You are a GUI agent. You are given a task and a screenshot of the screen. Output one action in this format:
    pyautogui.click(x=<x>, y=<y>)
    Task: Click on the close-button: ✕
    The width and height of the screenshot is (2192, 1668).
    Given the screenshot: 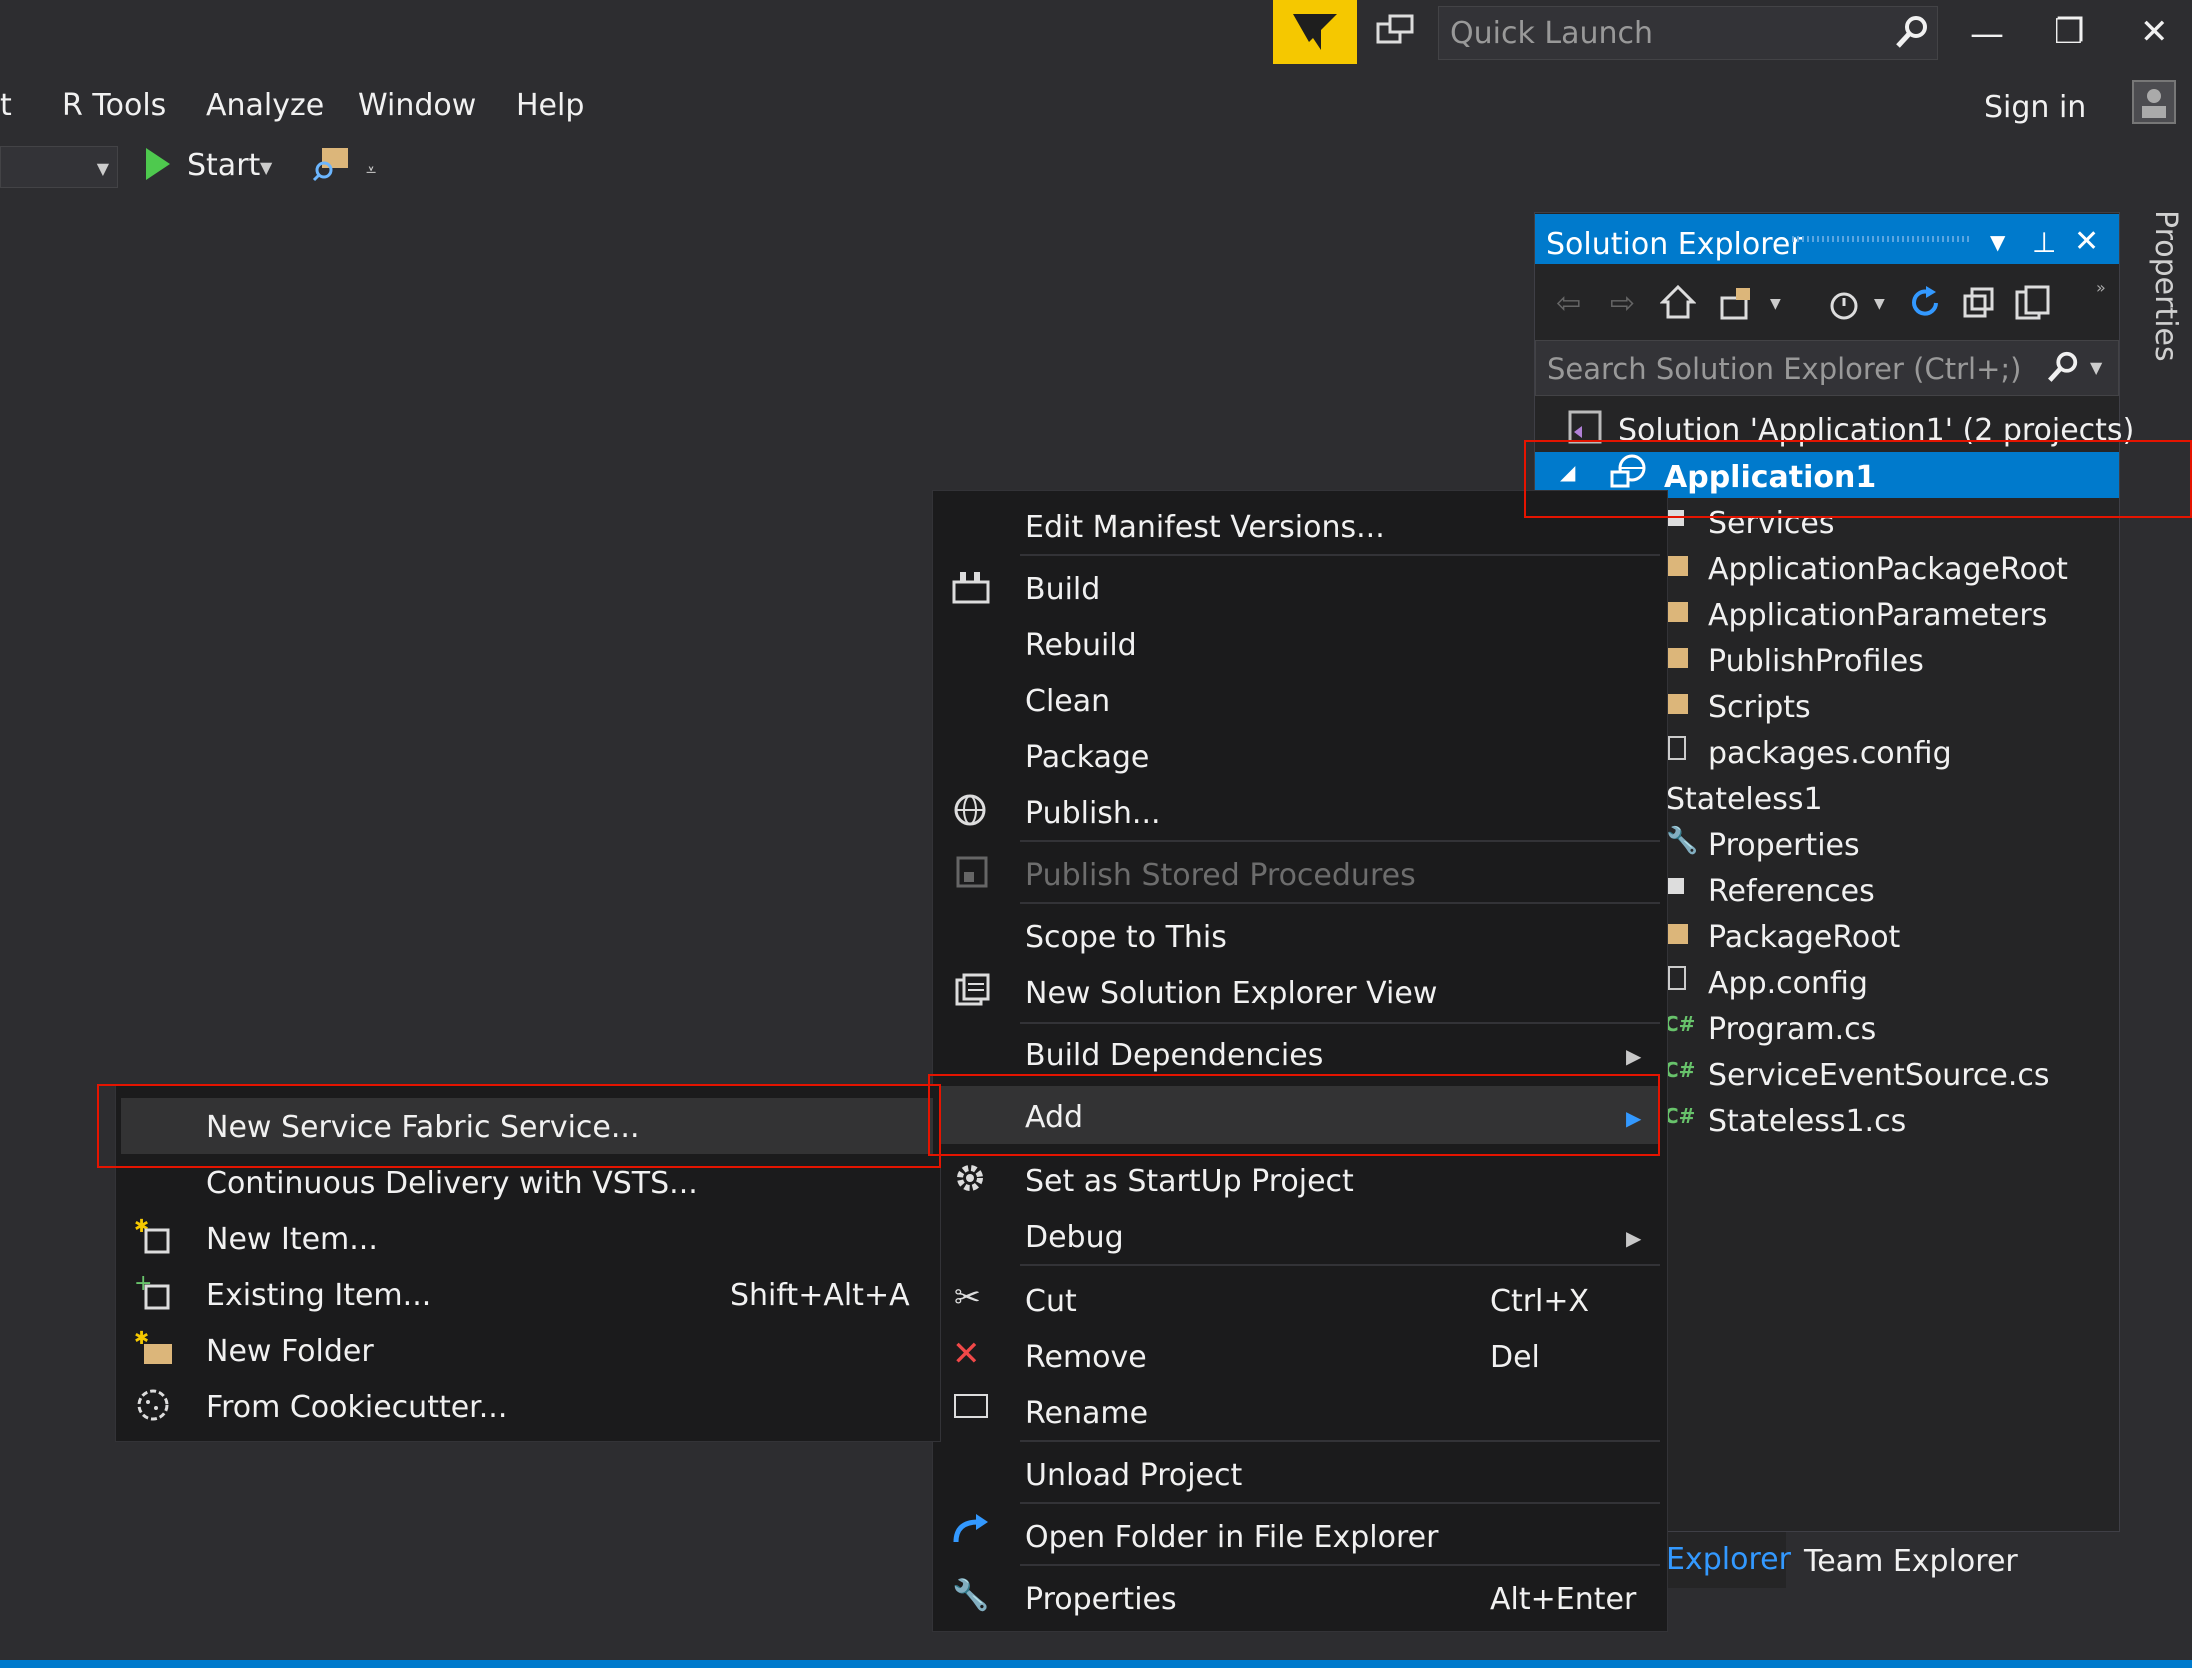 What is the action you would take?
    pyautogui.click(x=2154, y=32)
    